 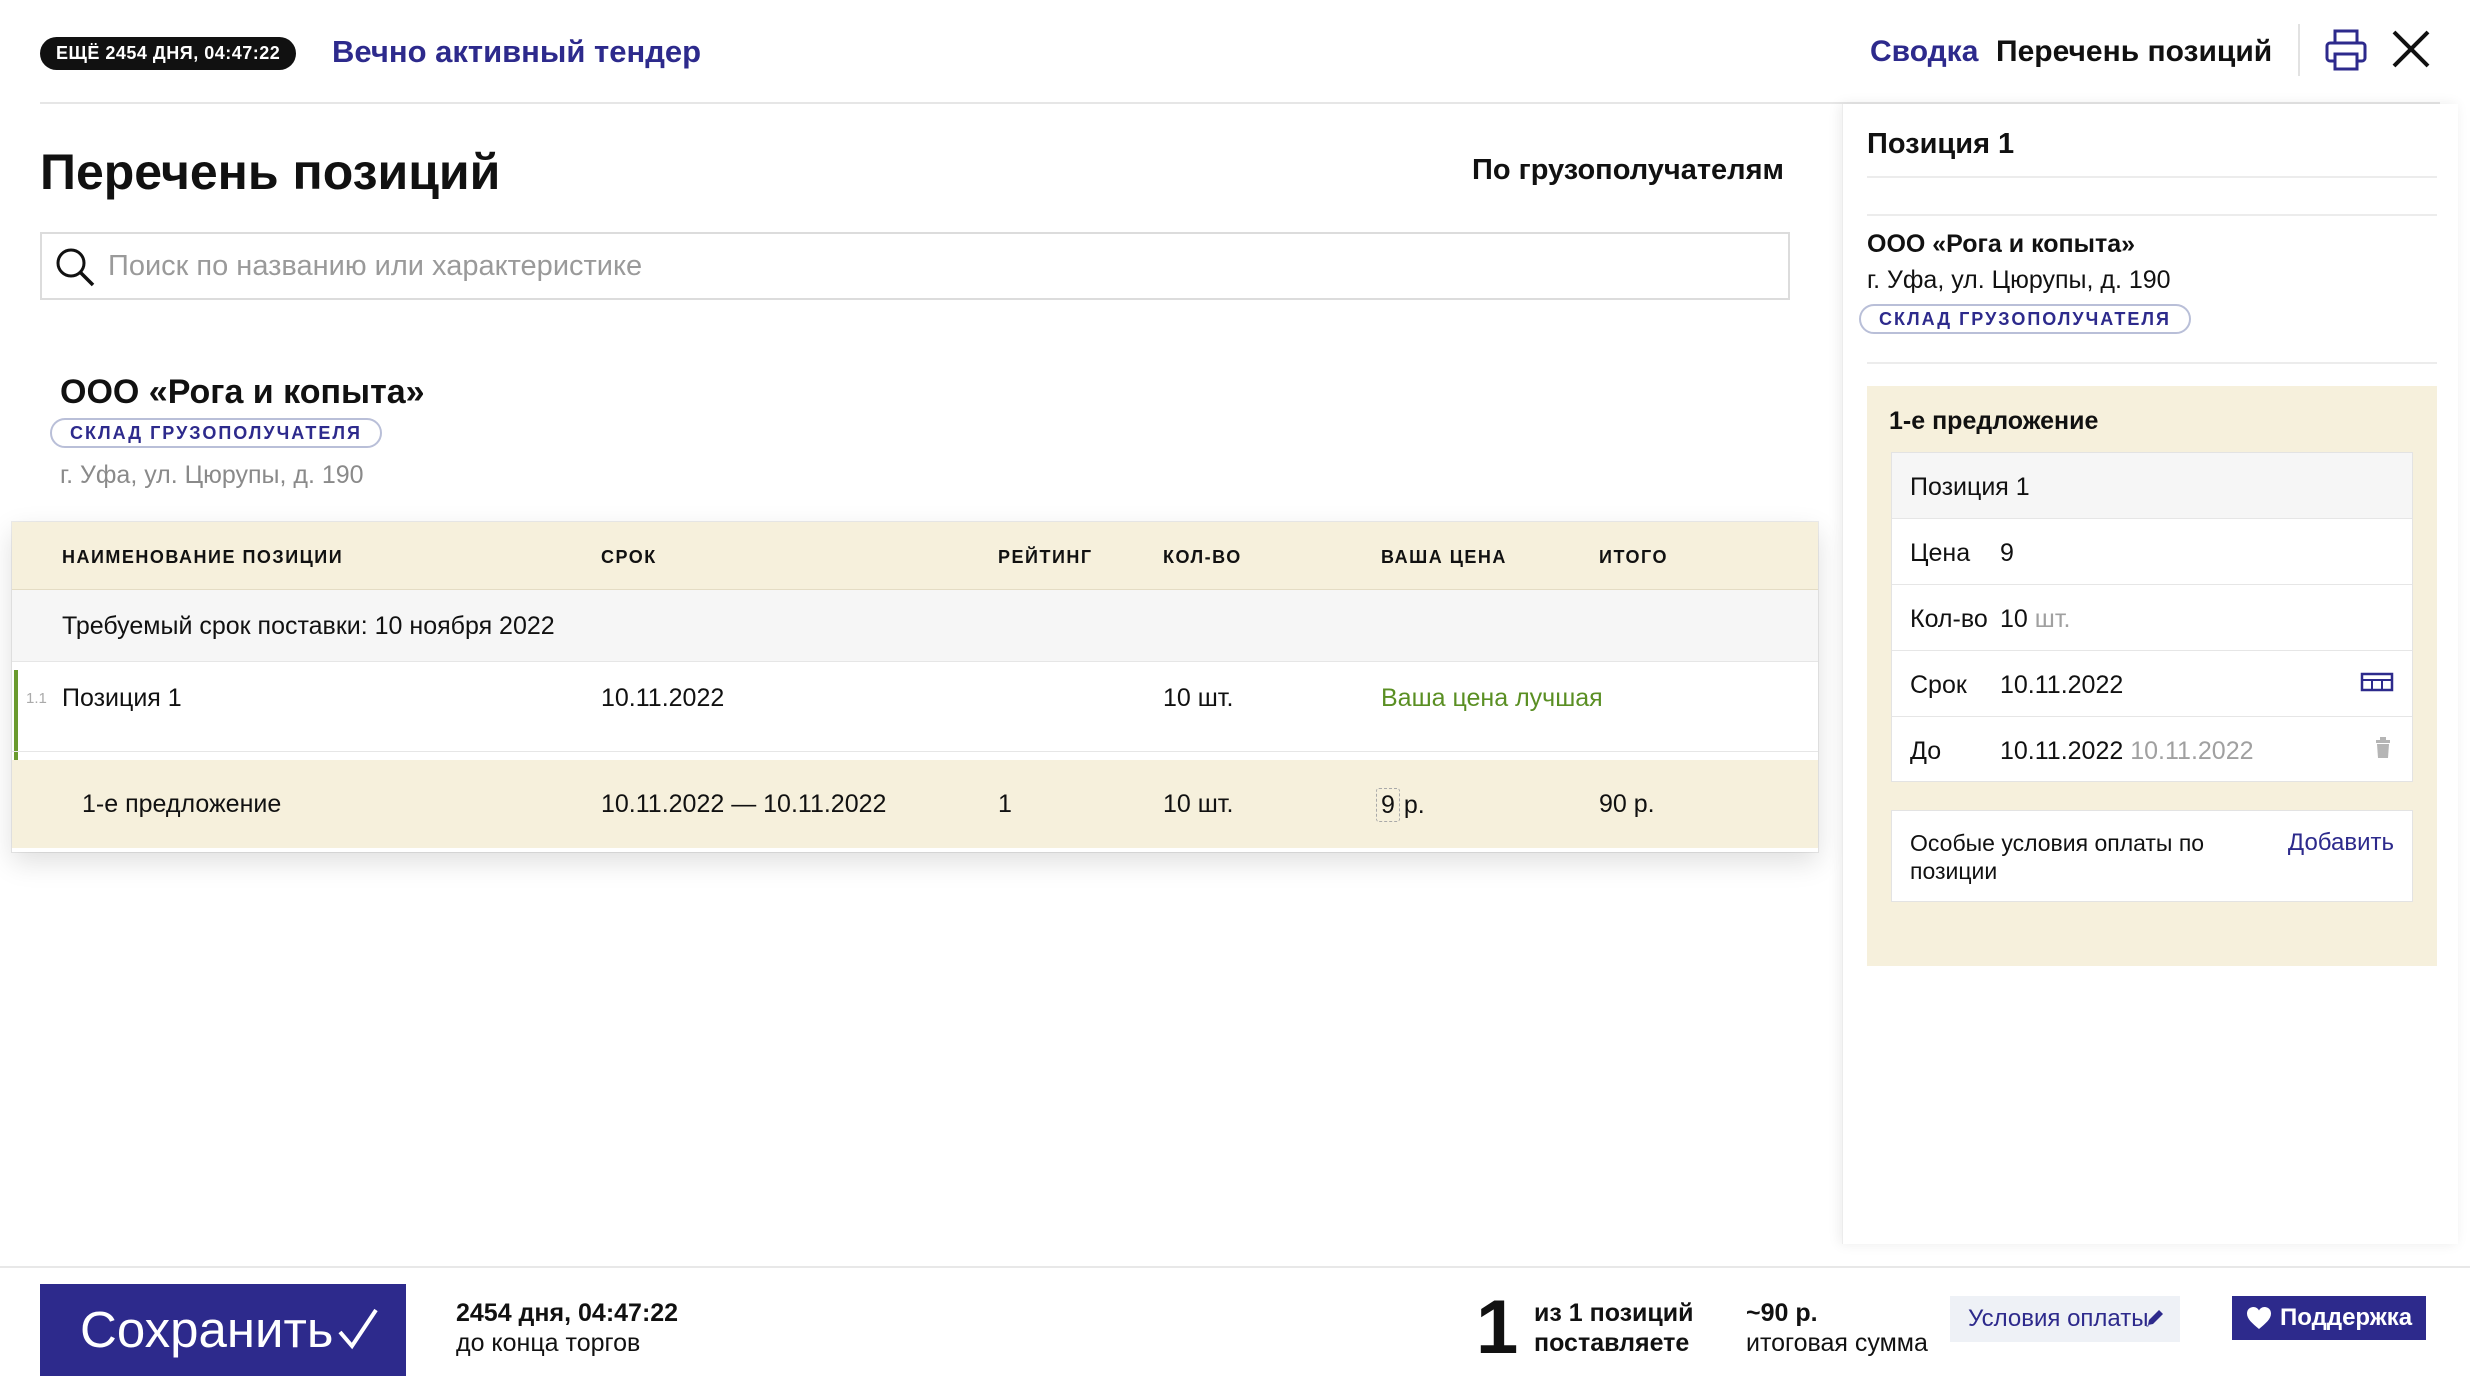 What do you see at coordinates (1388, 805) in the screenshot?
I see `offer-price-input: 9` at bounding box center [1388, 805].